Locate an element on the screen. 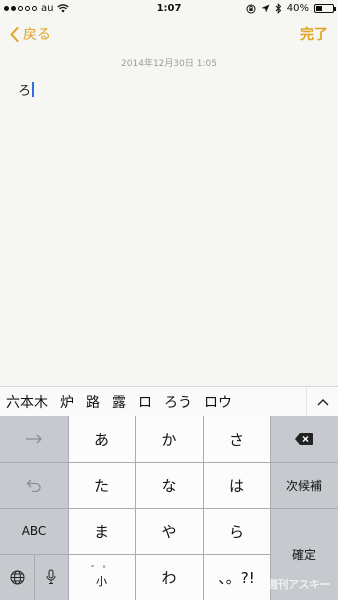 This screenshot has height=600, width=338. kana-key-ya: や is located at coordinates (169, 531).